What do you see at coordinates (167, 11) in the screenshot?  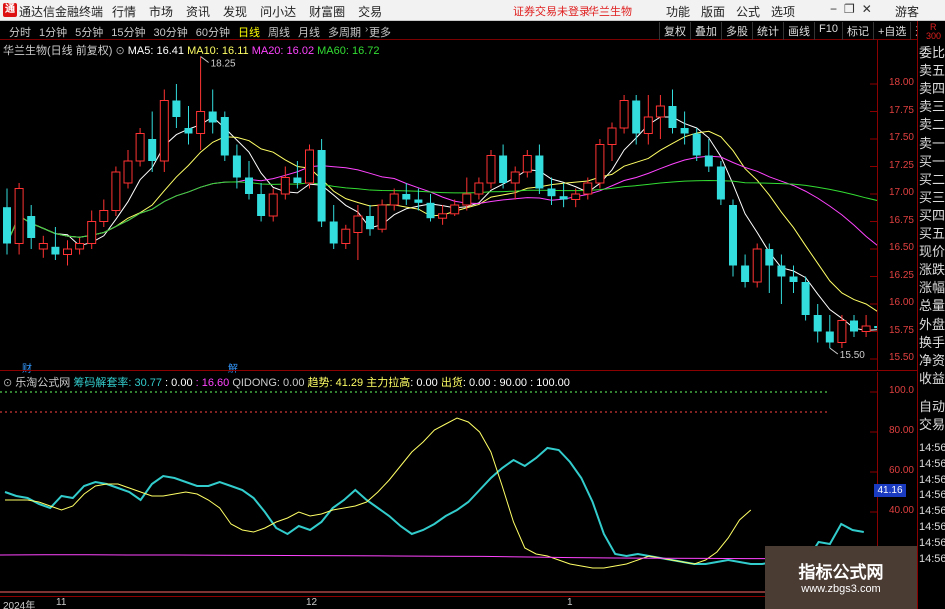 I see `menu-item-market: 市场` at bounding box center [167, 11].